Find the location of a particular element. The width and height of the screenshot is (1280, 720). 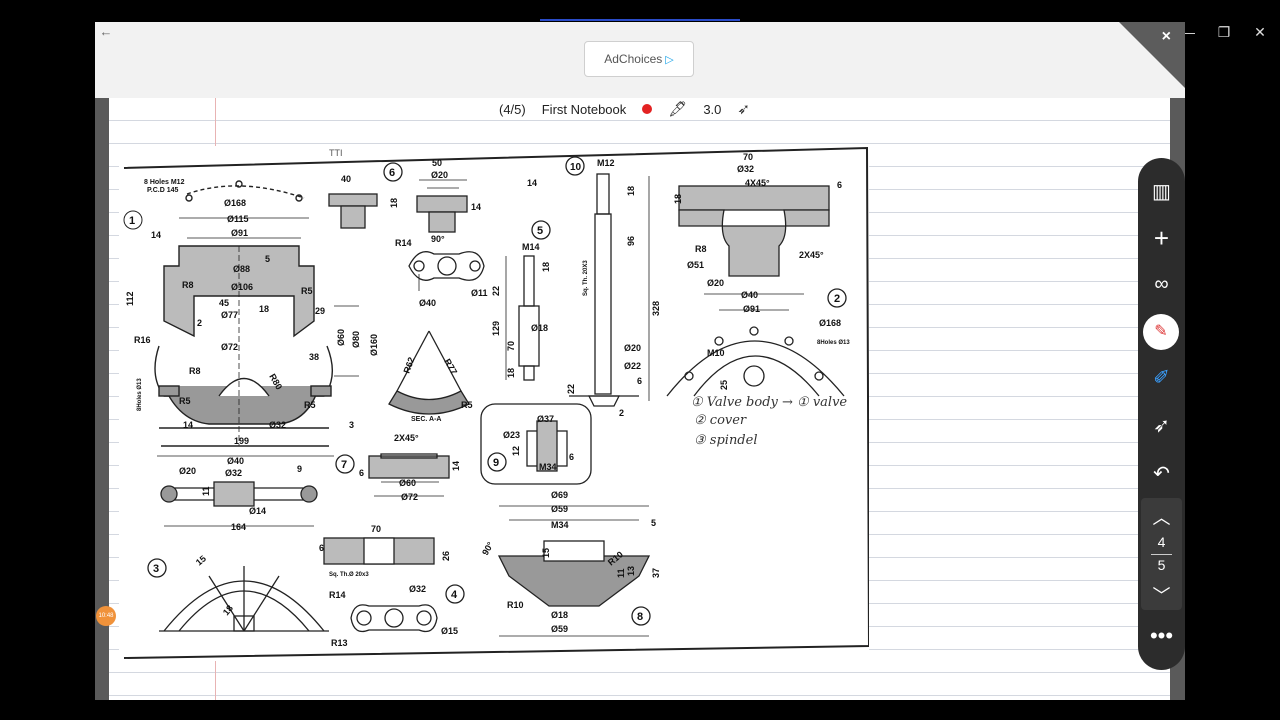

svg-text: Ø11 is located at coordinates (479, 293).